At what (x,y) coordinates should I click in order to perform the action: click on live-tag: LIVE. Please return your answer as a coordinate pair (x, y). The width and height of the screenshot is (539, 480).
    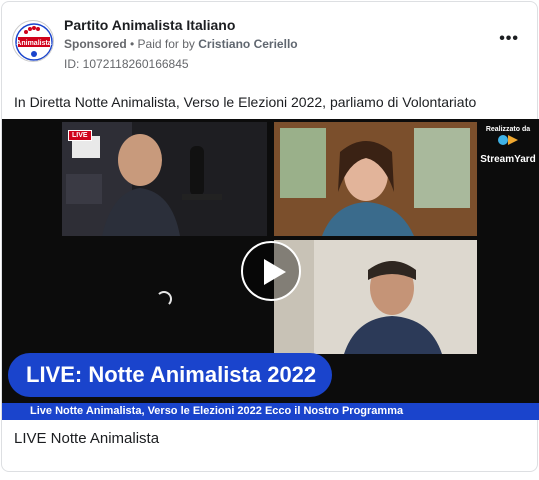
    Looking at the image, I should click on (80, 135).